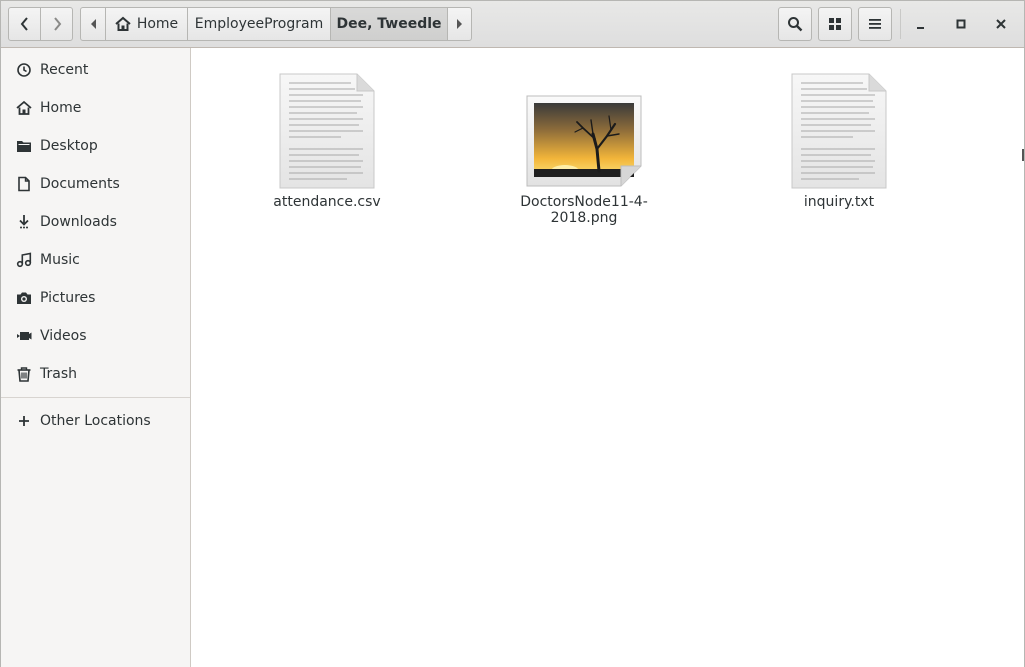 This screenshot has height=667, width=1025. What do you see at coordinates (95, 260) in the screenshot?
I see `sidebar-item-music: Music` at bounding box center [95, 260].